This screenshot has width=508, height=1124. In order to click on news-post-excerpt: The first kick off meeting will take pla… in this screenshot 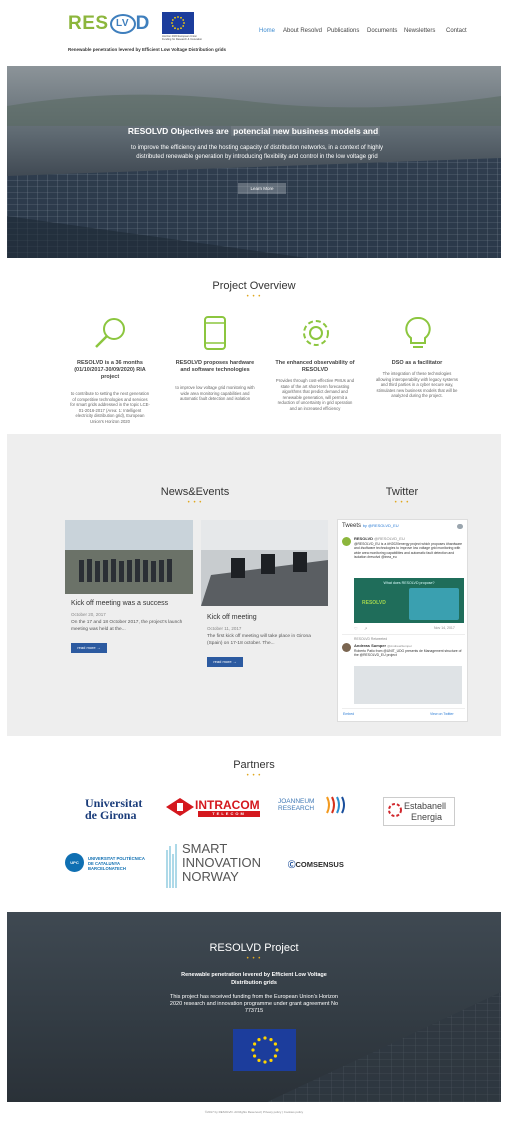, I will do `click(259, 640)`.